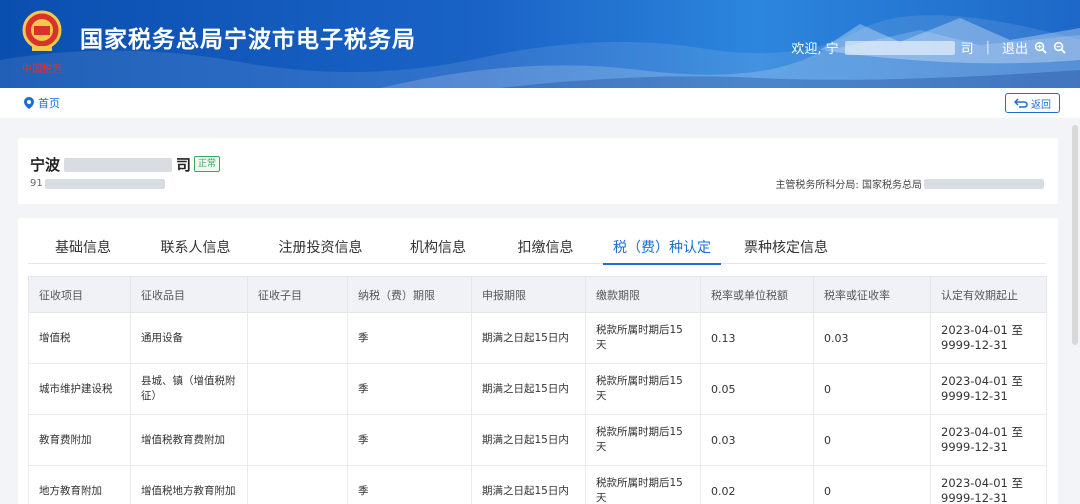 The width and height of the screenshot is (1080, 504). Describe the element at coordinates (643, 294) in the screenshot. I see `col-header: 缴款期限` at that location.